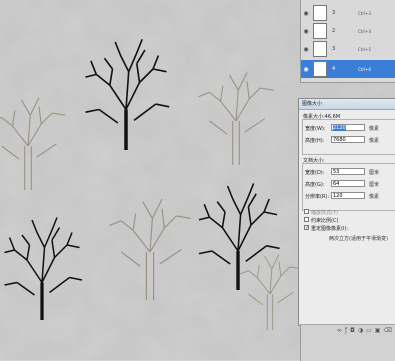 Image resolution: width=395 pixels, height=361 pixels. Describe the element at coordinates (325, 221) in the screenshot. I see `constrain-label: 约束比例(C)` at that location.